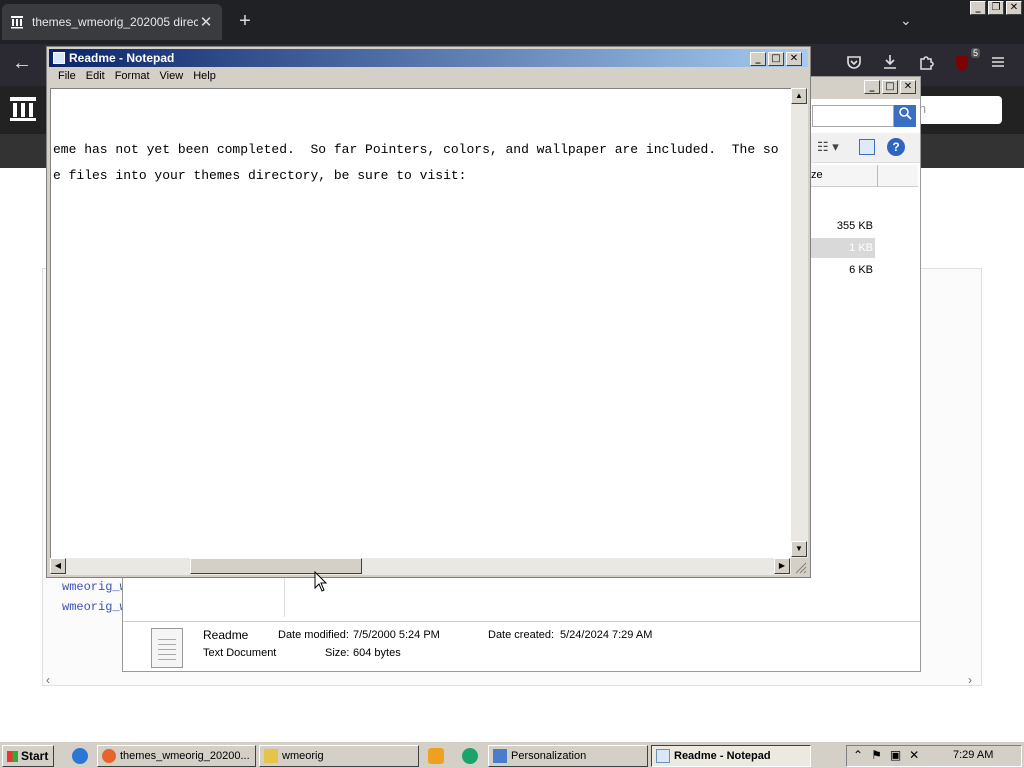  Describe the element at coordinates (722, 756) in the screenshot. I see `taskbar-item-label: Readme - Notepad` at that location.